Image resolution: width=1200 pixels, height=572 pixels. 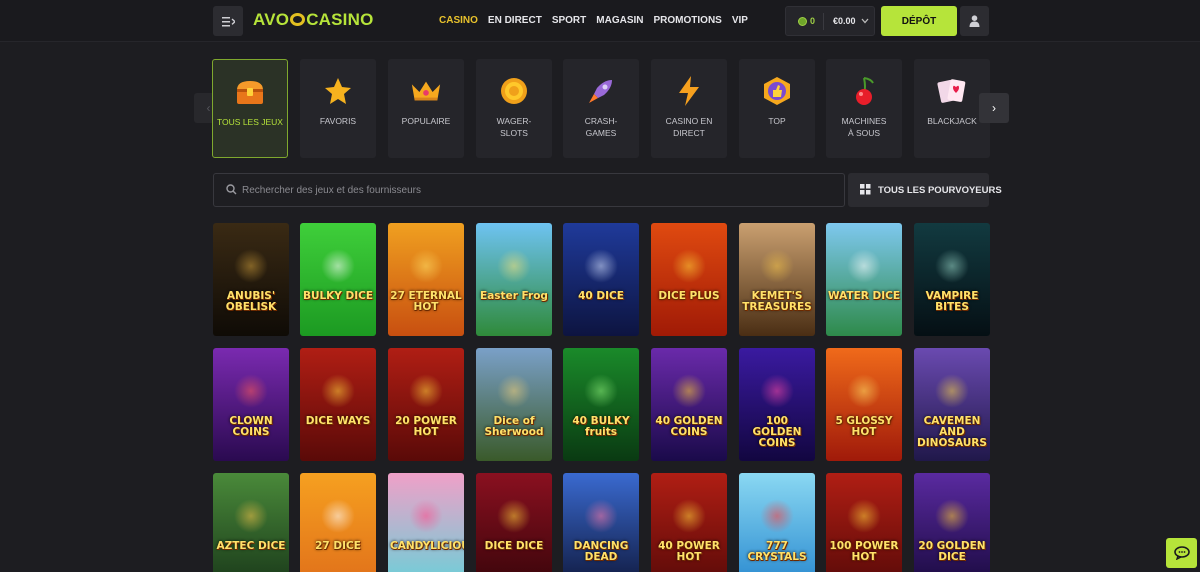 I want to click on game-title: 100 GOLDEN COINS, so click(x=777, y=431).